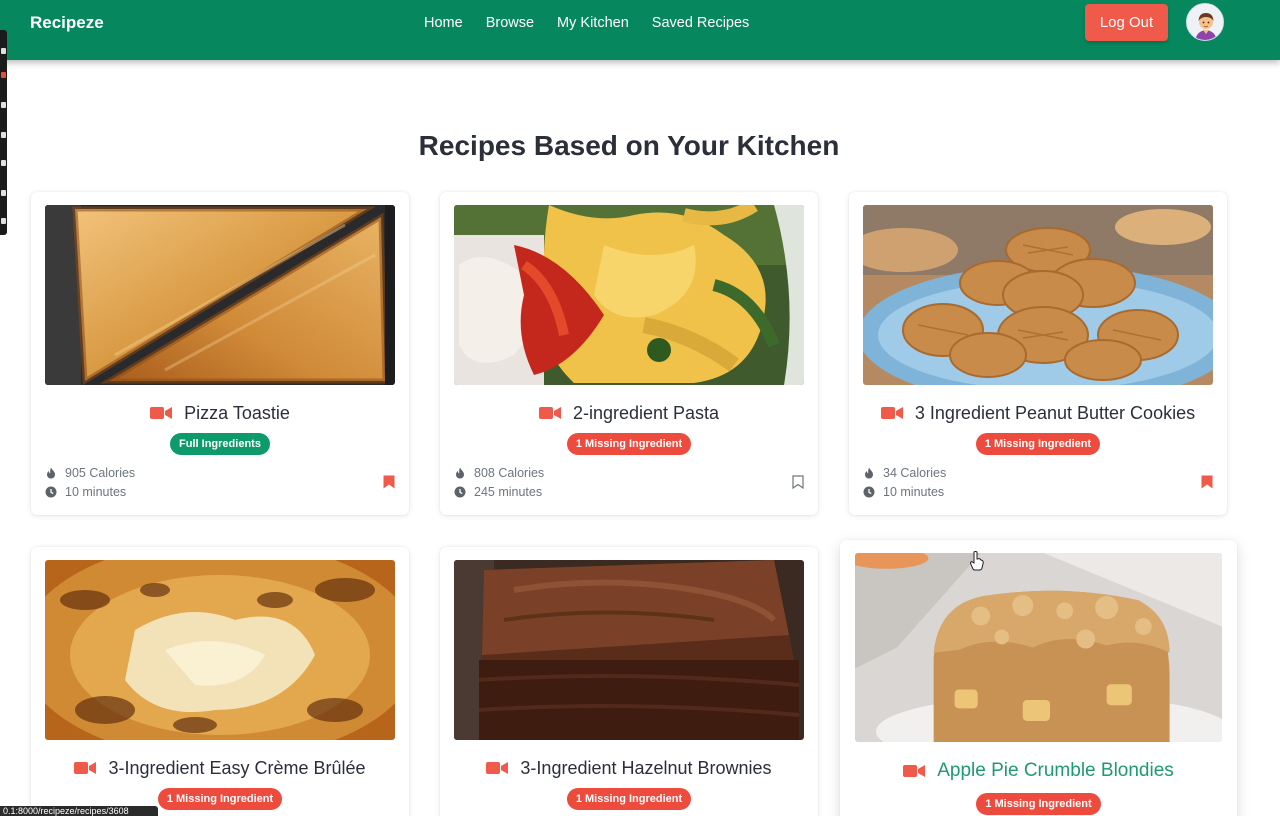 The width and height of the screenshot is (1280, 816). I want to click on recipe-title: 3 Ingredient Peanut Butter Cookies, so click(1055, 413).